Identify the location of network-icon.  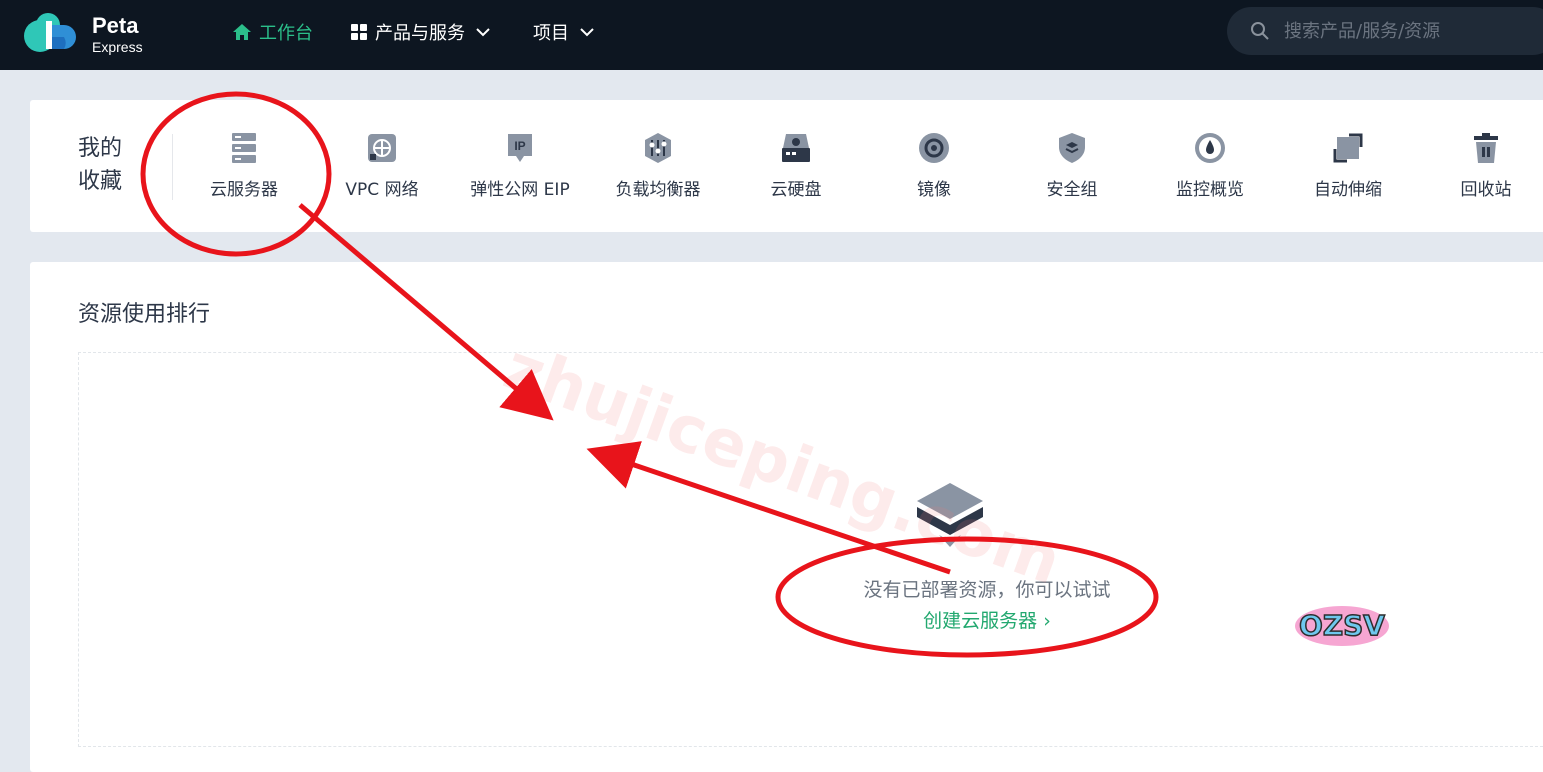
(382, 148).